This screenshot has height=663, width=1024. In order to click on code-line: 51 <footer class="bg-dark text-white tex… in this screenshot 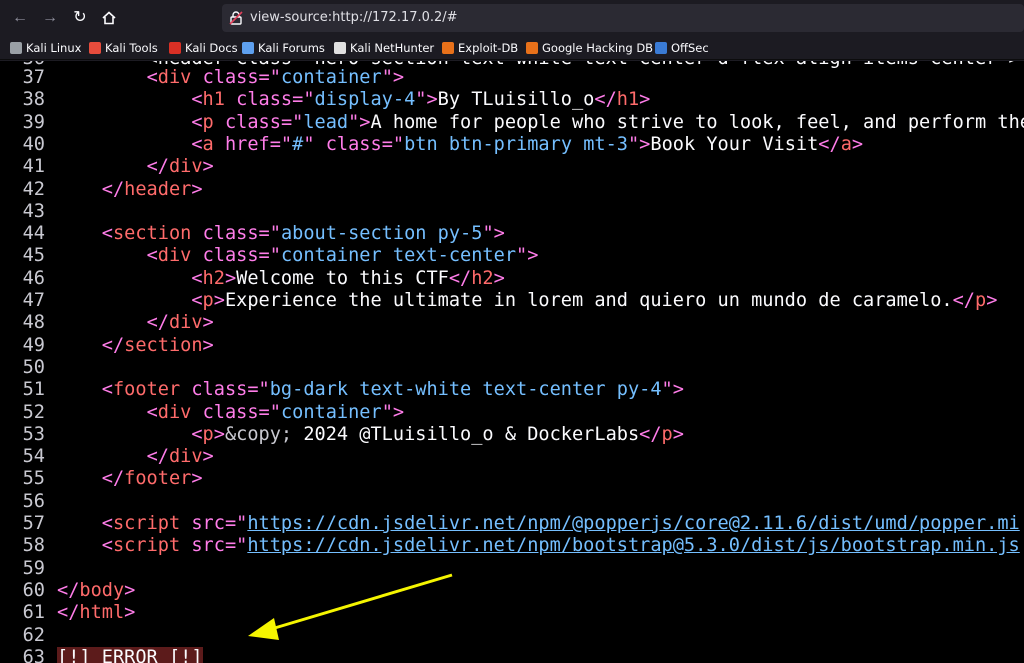, I will do `click(512, 390)`.